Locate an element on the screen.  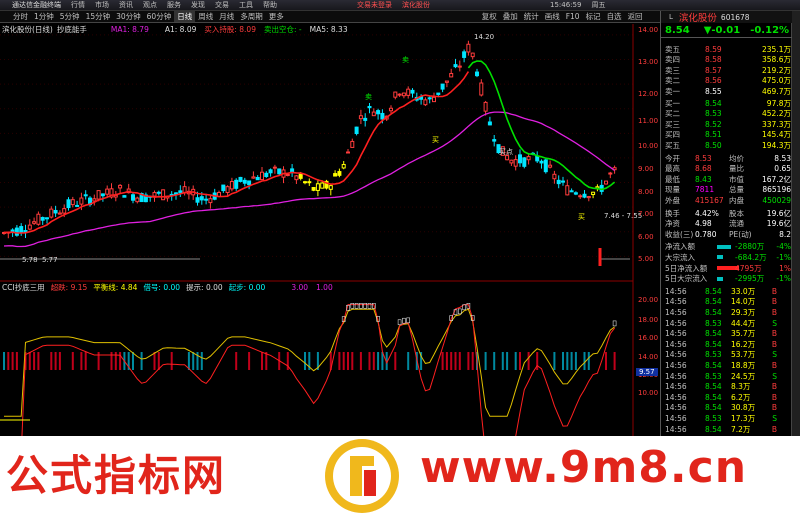
bid-row: 买二 8.53 452.2万 is located at coordinates (728, 114).